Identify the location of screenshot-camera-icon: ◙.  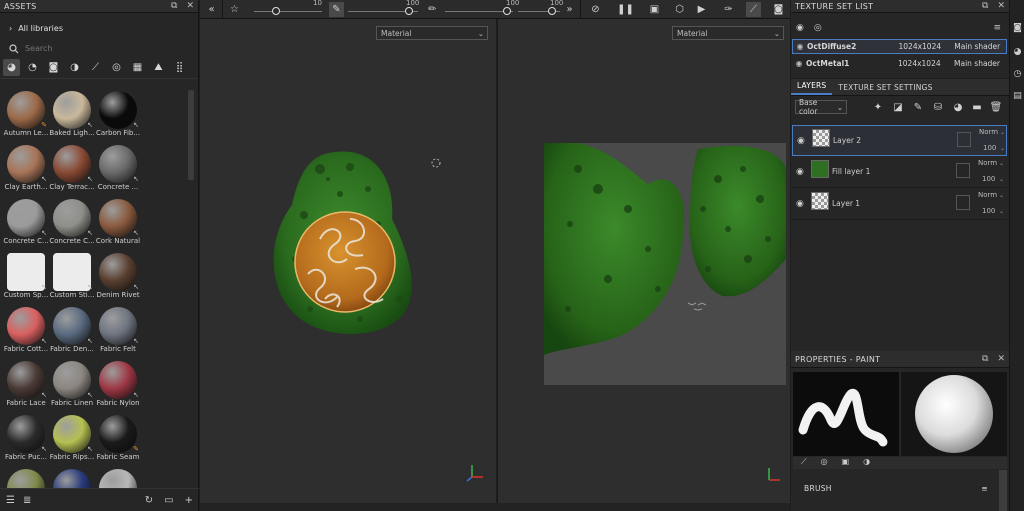
(778, 9).